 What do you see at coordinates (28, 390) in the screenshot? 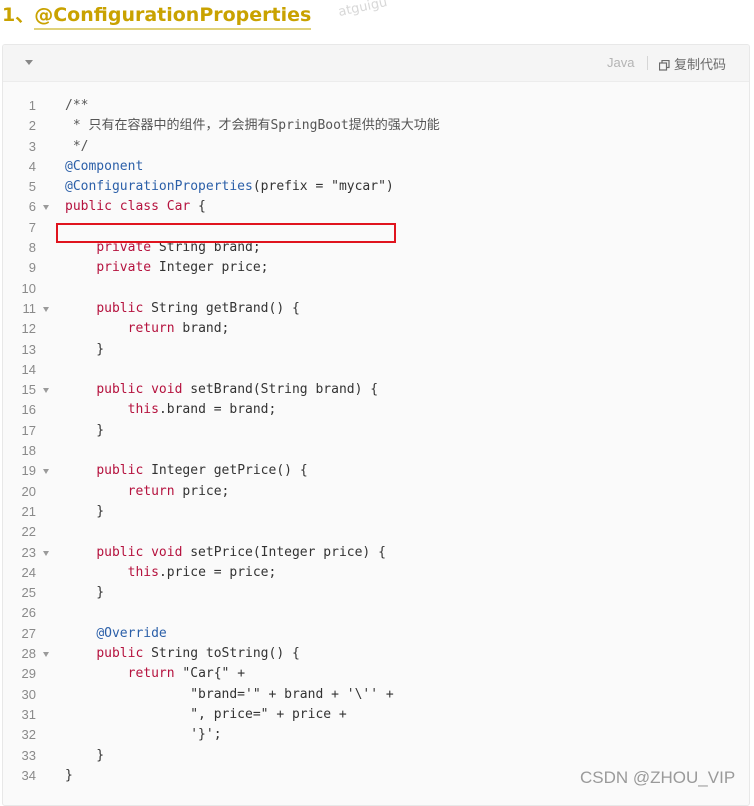
I see `line-number: 15` at bounding box center [28, 390].